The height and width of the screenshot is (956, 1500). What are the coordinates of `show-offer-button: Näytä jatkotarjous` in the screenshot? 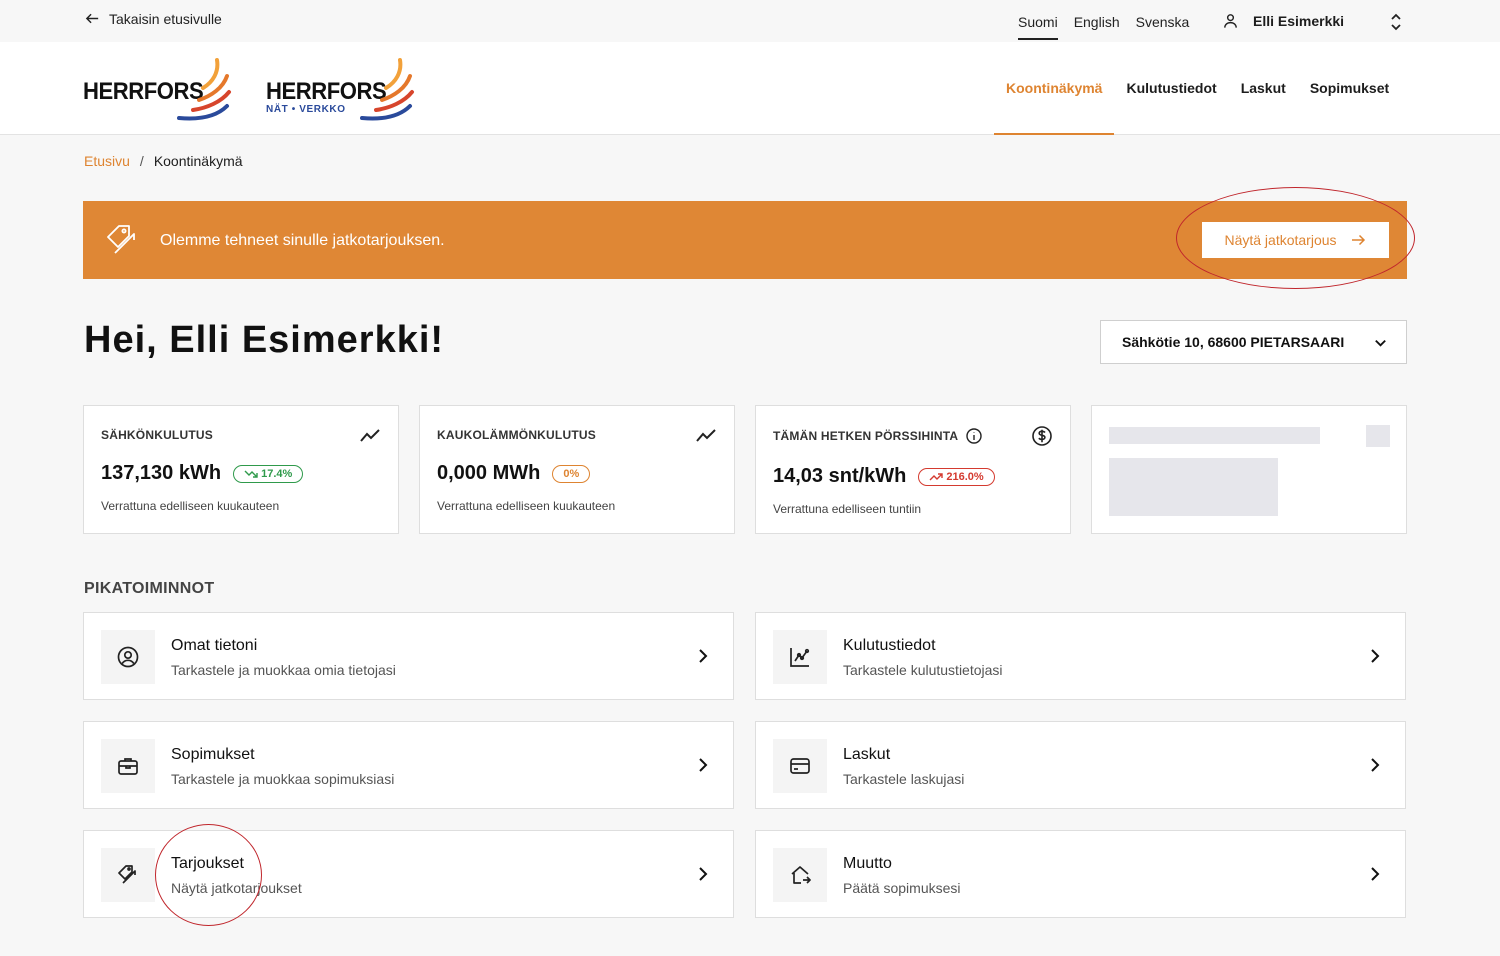 It's located at (1295, 240).